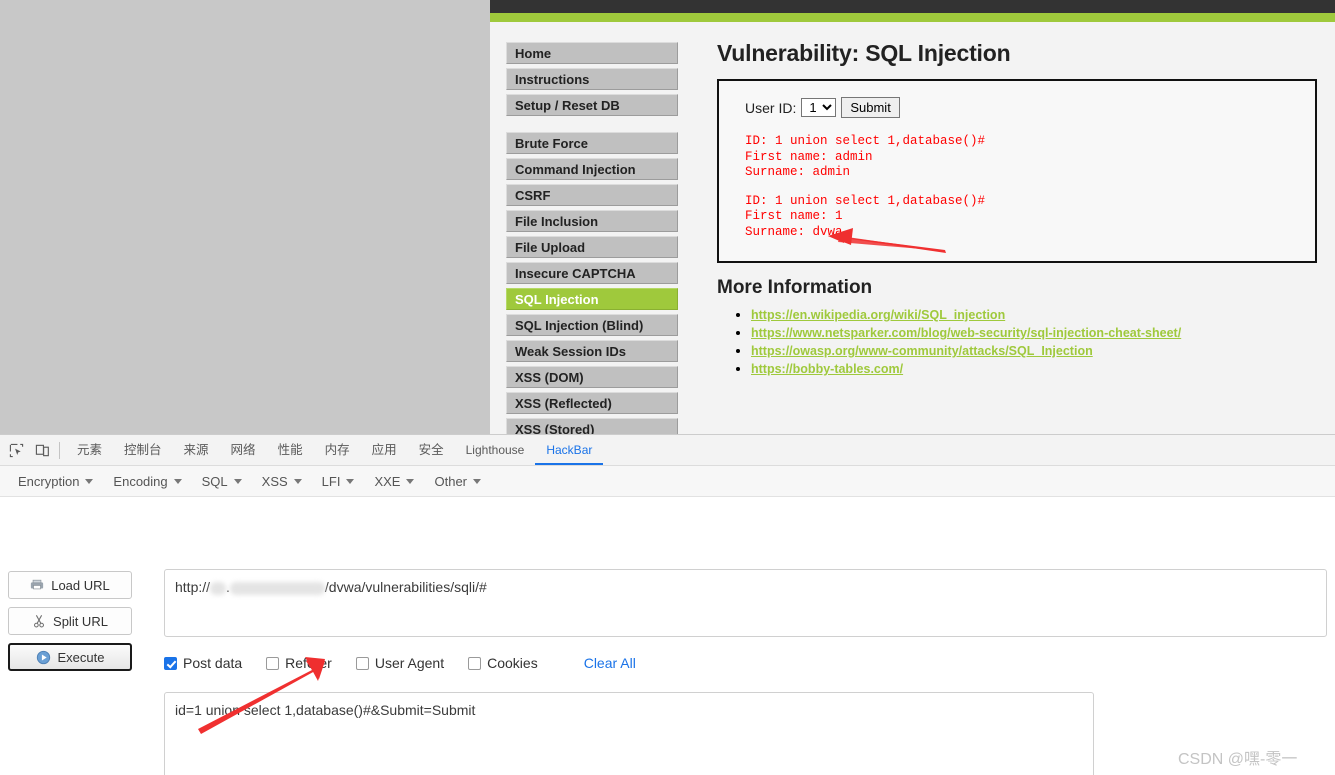 The height and width of the screenshot is (775, 1335). Describe the element at coordinates (362, 663) in the screenshot. I see `user-agent-checkbox` at that location.